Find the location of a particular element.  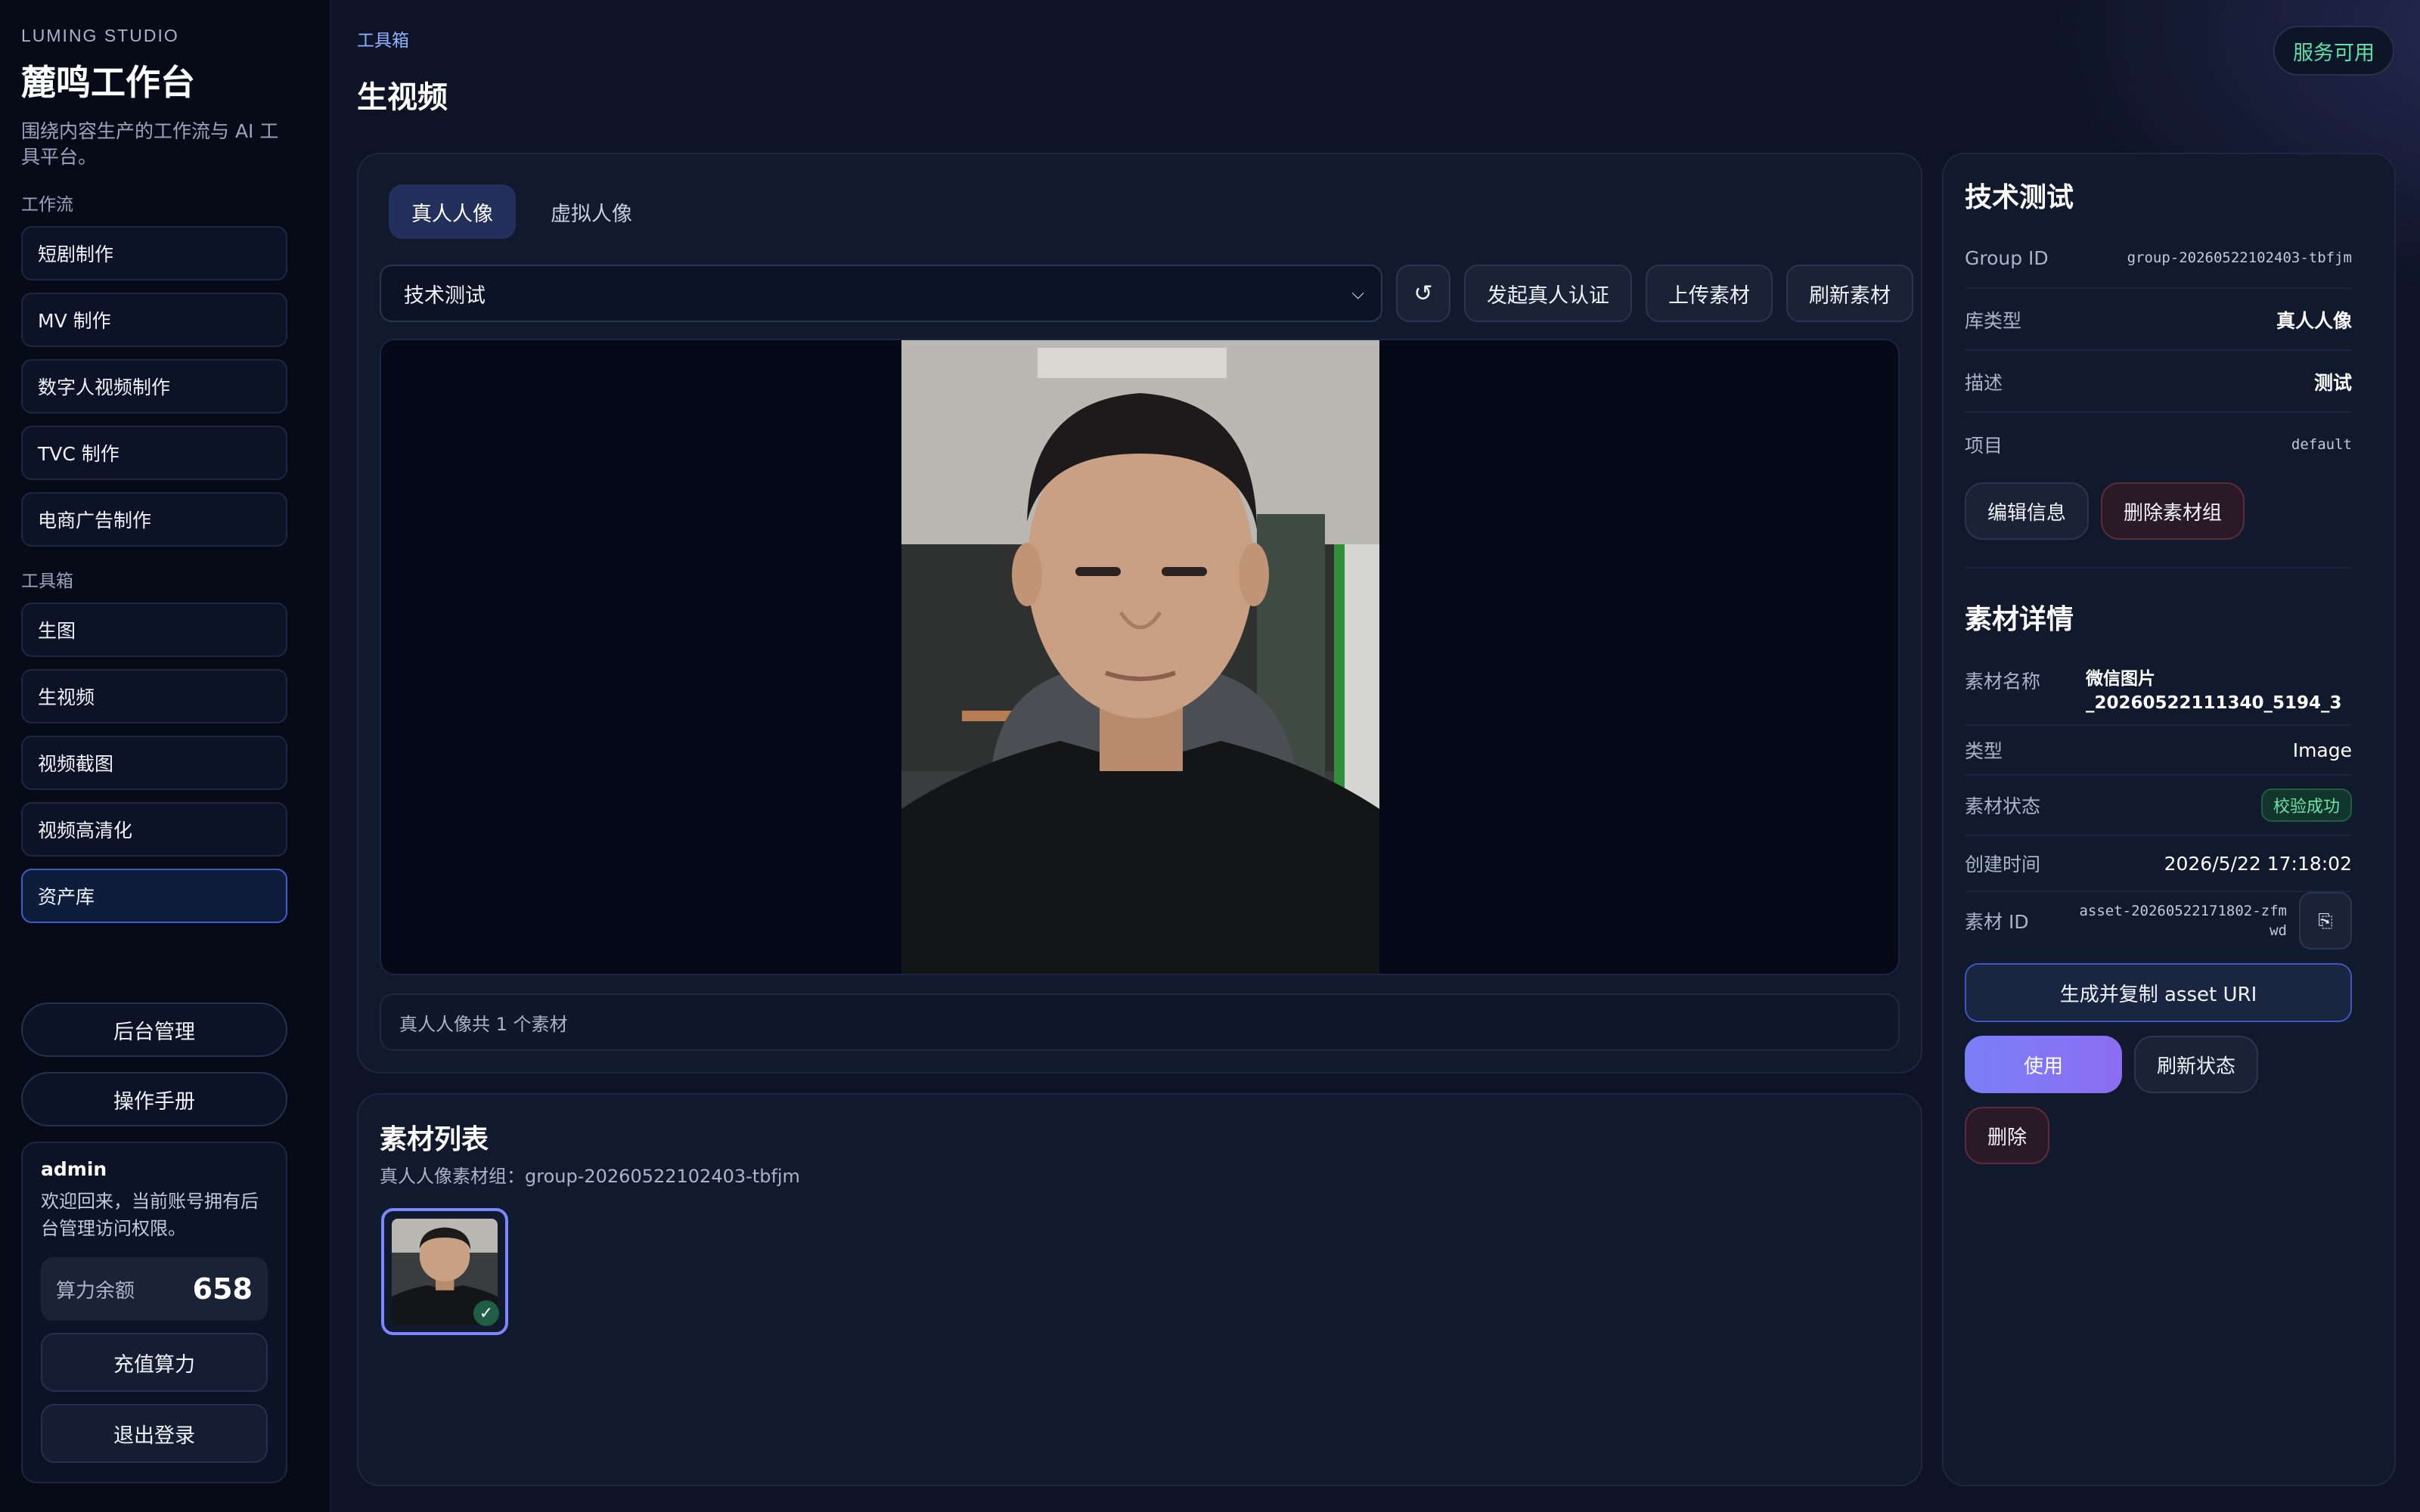

section-divider is located at coordinates (2158, 568).